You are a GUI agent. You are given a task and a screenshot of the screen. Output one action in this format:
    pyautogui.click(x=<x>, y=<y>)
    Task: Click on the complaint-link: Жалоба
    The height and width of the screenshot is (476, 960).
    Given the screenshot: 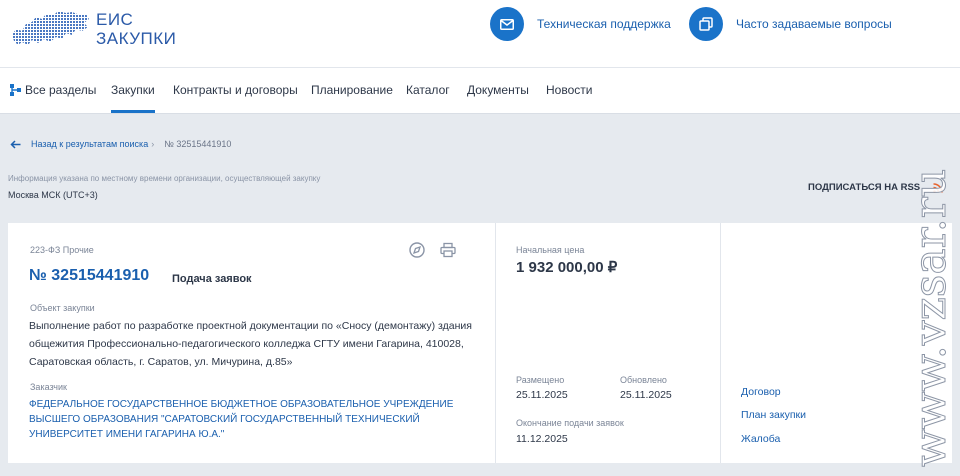 What is the action you would take?
    pyautogui.click(x=760, y=439)
    